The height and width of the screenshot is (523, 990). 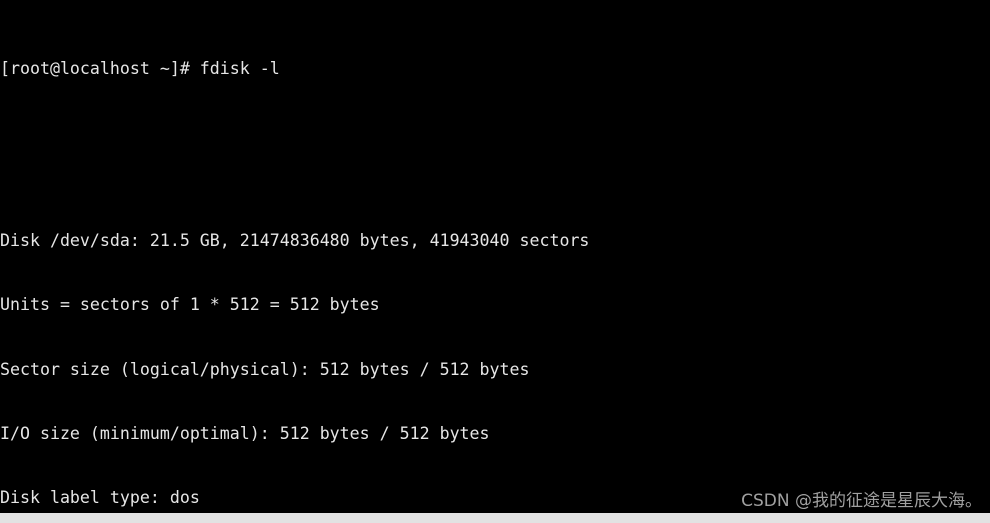 I want to click on bottom-strip, so click(x=495, y=518).